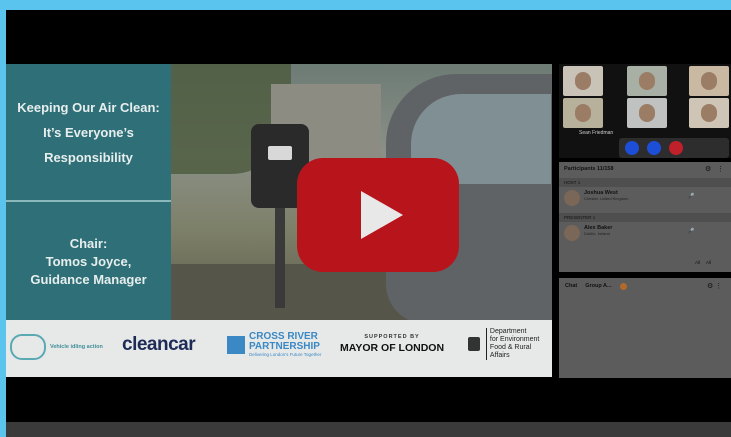  Describe the element at coordinates (392, 348) in the screenshot. I see `mayor-text: MAYOR OF LONDON` at that location.